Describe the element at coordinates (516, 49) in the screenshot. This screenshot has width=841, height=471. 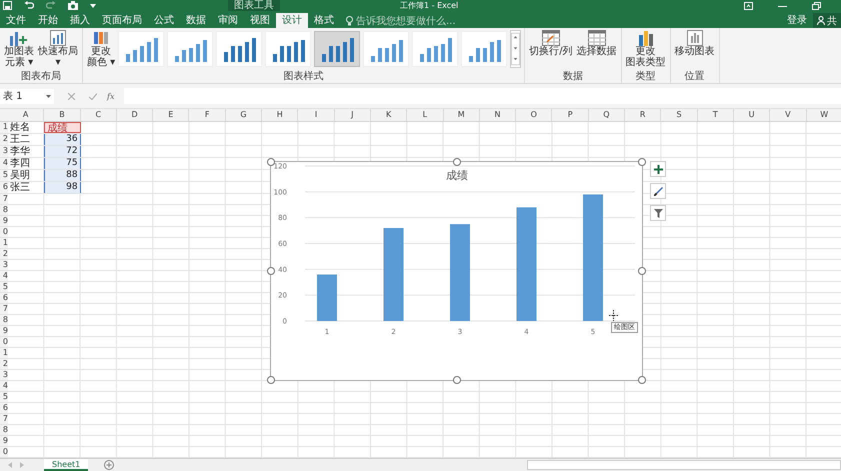
I see `gallery-scrollbar` at that location.